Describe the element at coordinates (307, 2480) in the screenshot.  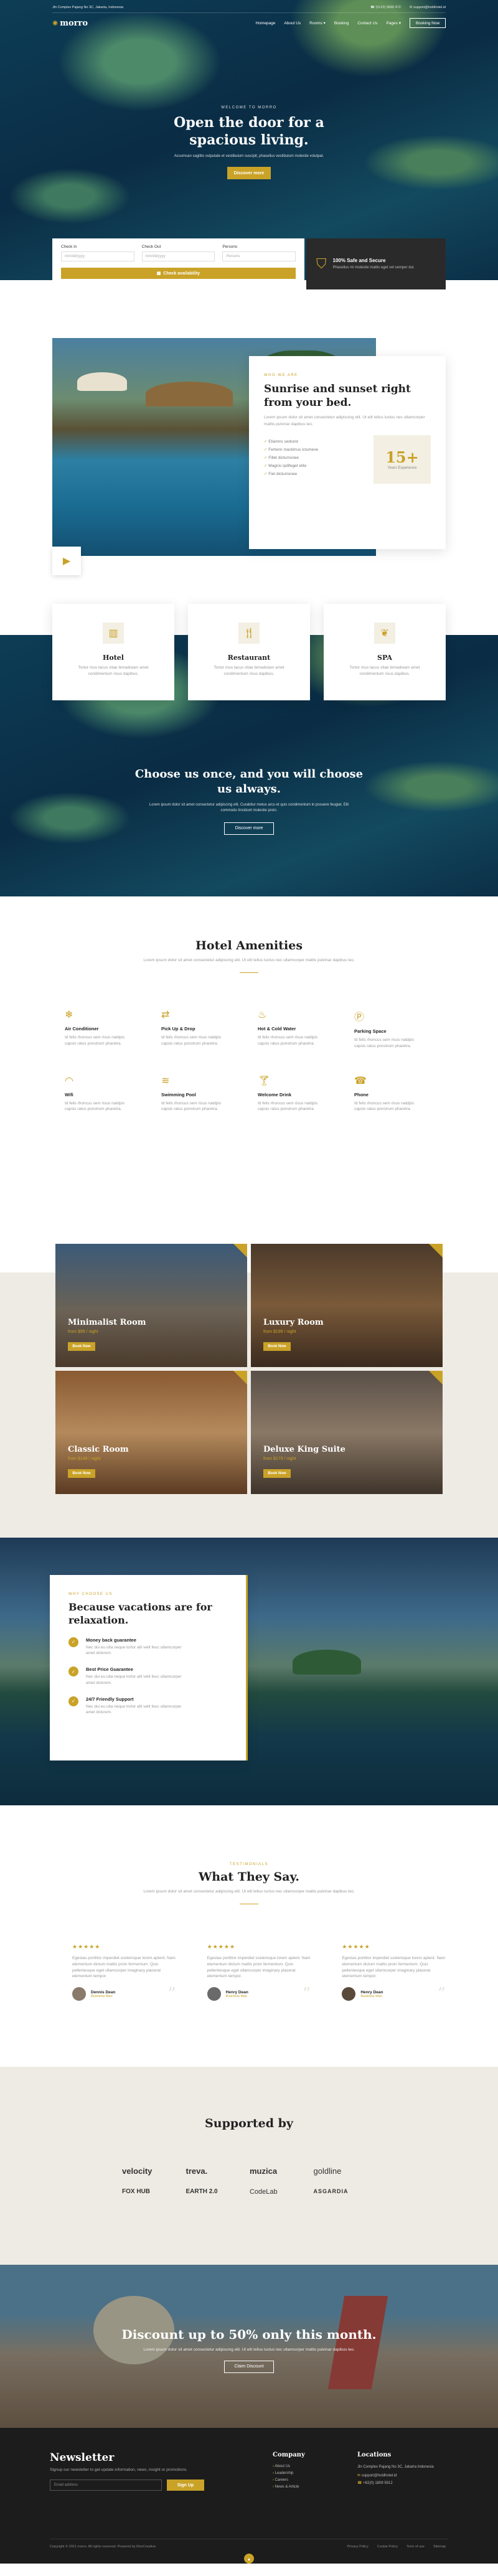
I see `footer-link: Careers` at that location.